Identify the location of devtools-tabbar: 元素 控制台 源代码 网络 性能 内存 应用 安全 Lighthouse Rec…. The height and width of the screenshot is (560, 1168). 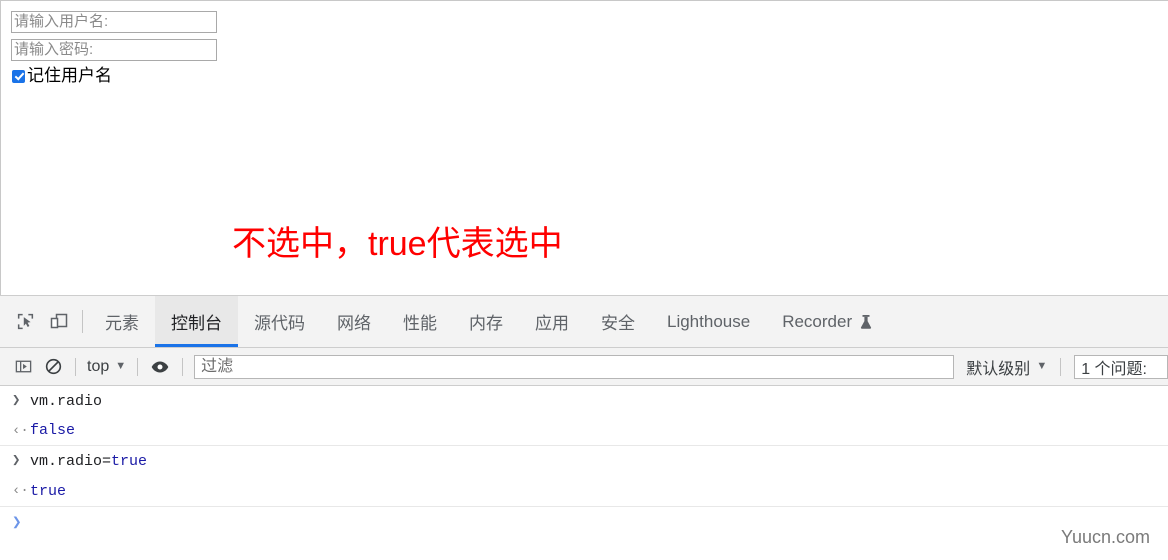
(584, 322).